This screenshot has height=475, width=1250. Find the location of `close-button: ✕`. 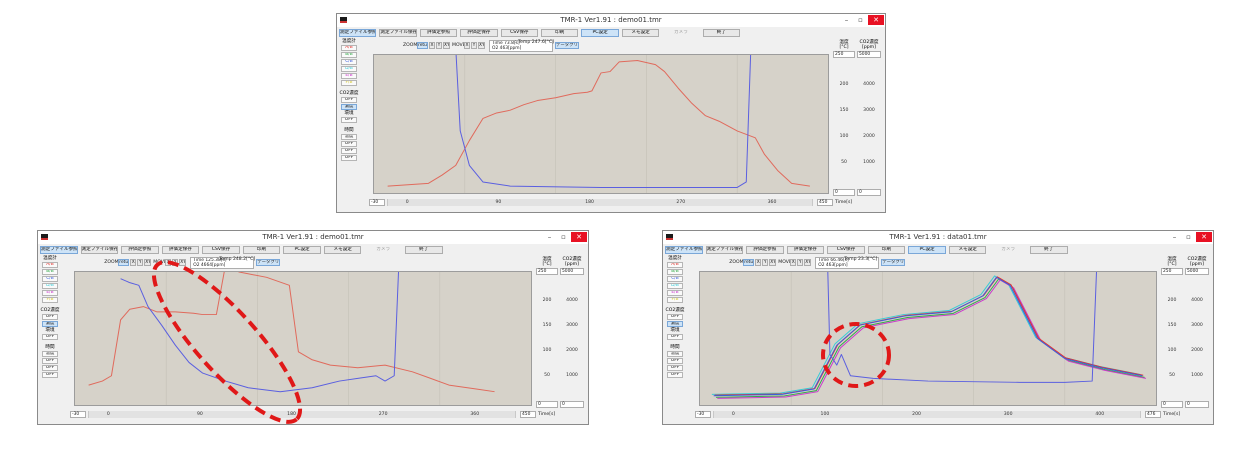

close-button: ✕ is located at coordinates (1204, 237).